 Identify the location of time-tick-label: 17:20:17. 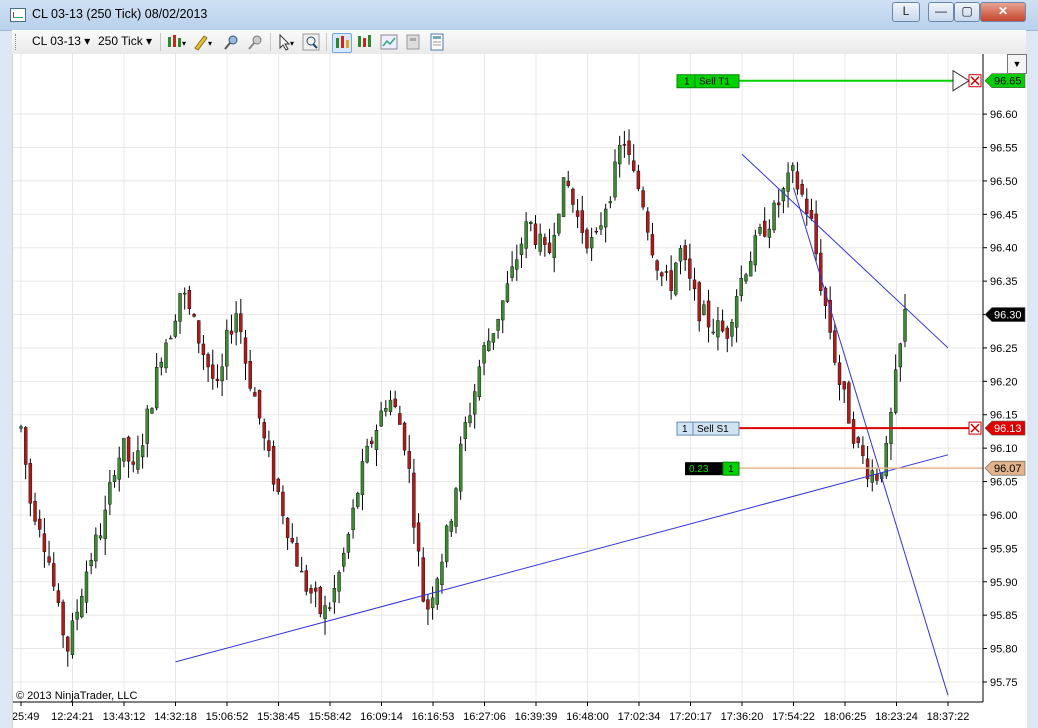
(690, 717).